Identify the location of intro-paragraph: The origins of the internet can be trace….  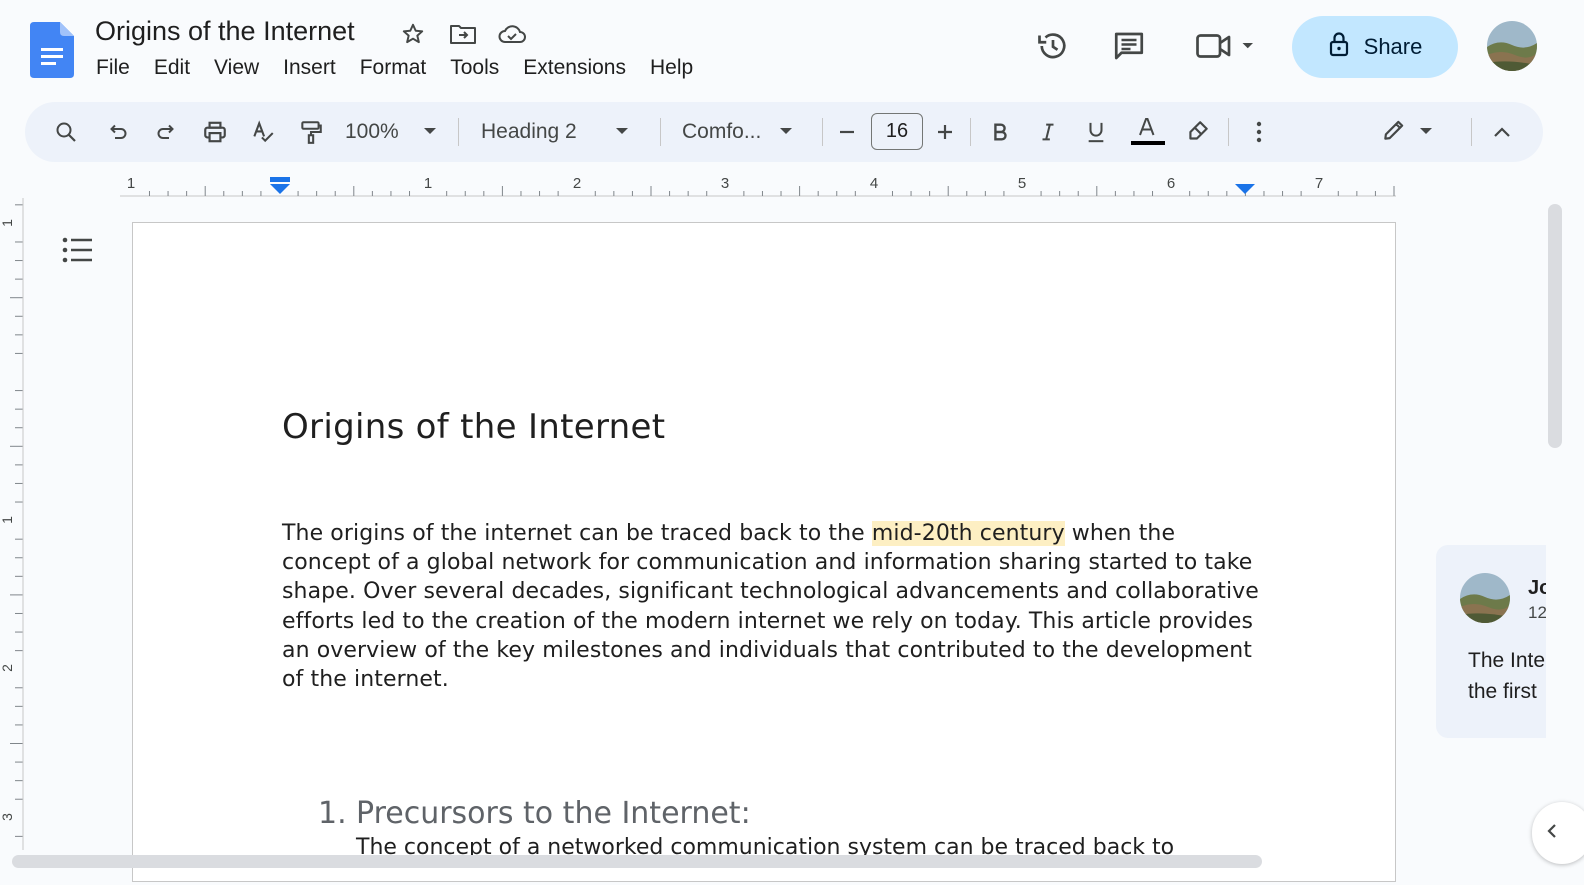
(772, 606).